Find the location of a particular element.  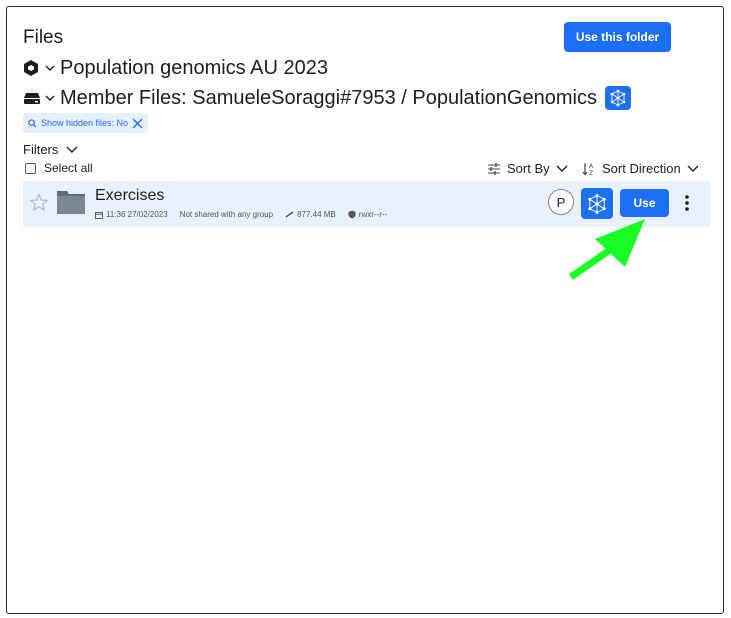

avatar: P is located at coordinates (561, 202).